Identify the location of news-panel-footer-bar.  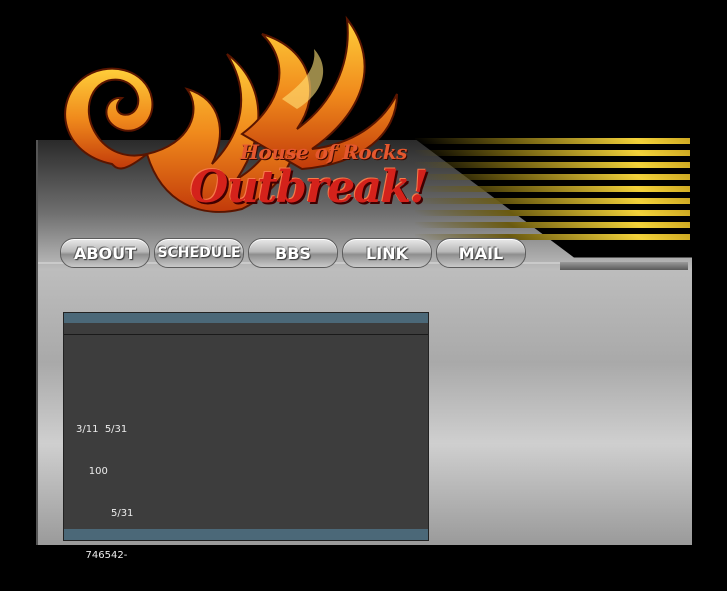
(246, 534).